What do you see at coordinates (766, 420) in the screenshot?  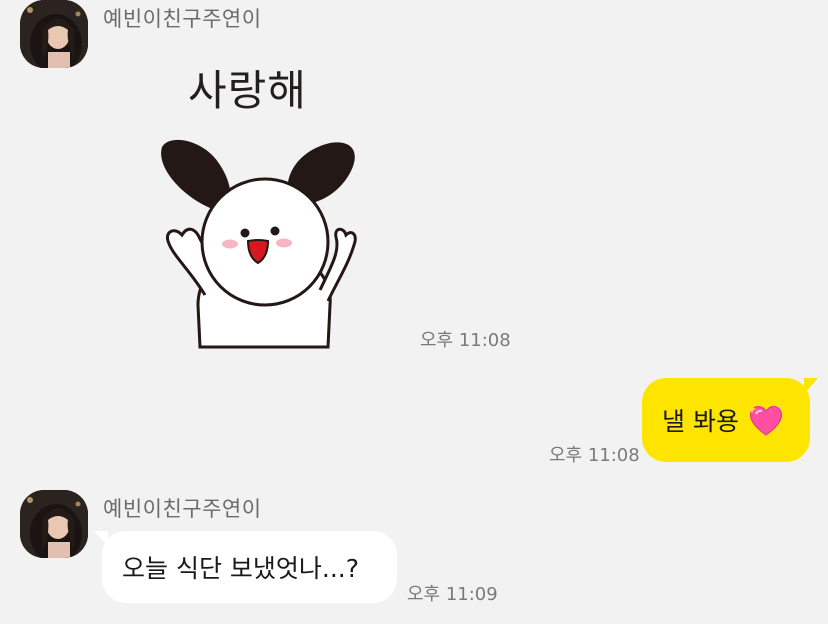 I see `sparkling-heart-icon` at bounding box center [766, 420].